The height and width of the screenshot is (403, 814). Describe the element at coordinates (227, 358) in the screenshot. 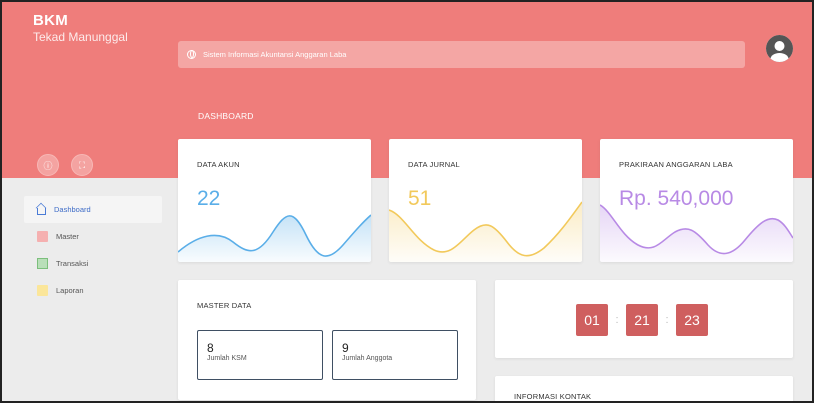

I see `jumlah-ksm-label: Jumlah KSM` at that location.